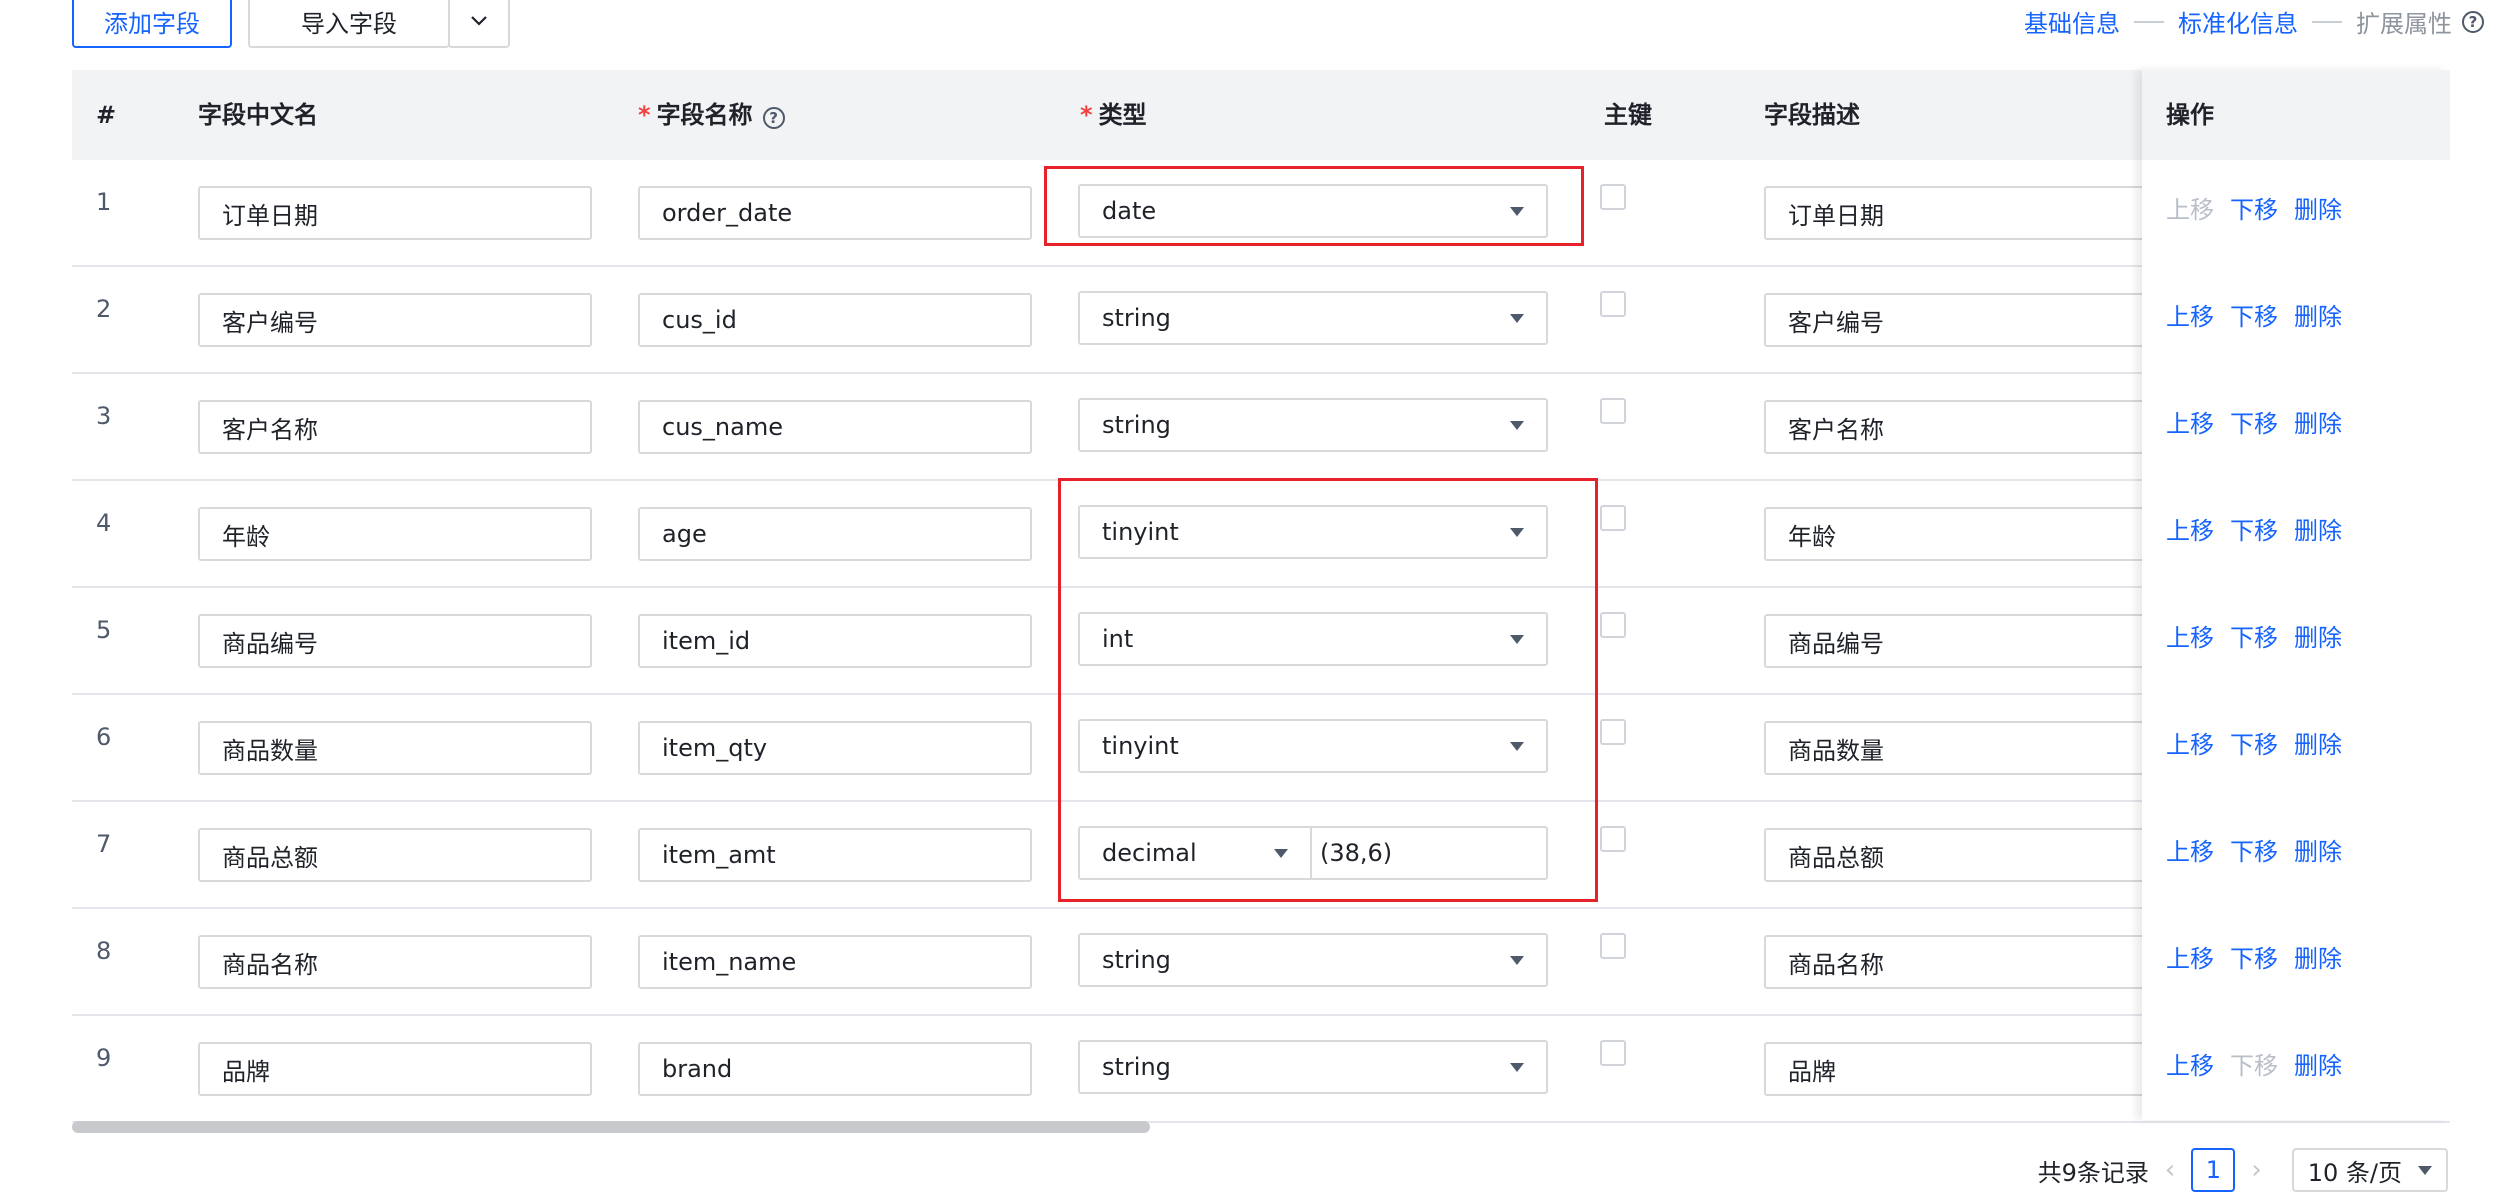 The image size is (2498, 1192). Describe the element at coordinates (395, 534) in the screenshot. I see `cn-name-input: 年龄` at that location.